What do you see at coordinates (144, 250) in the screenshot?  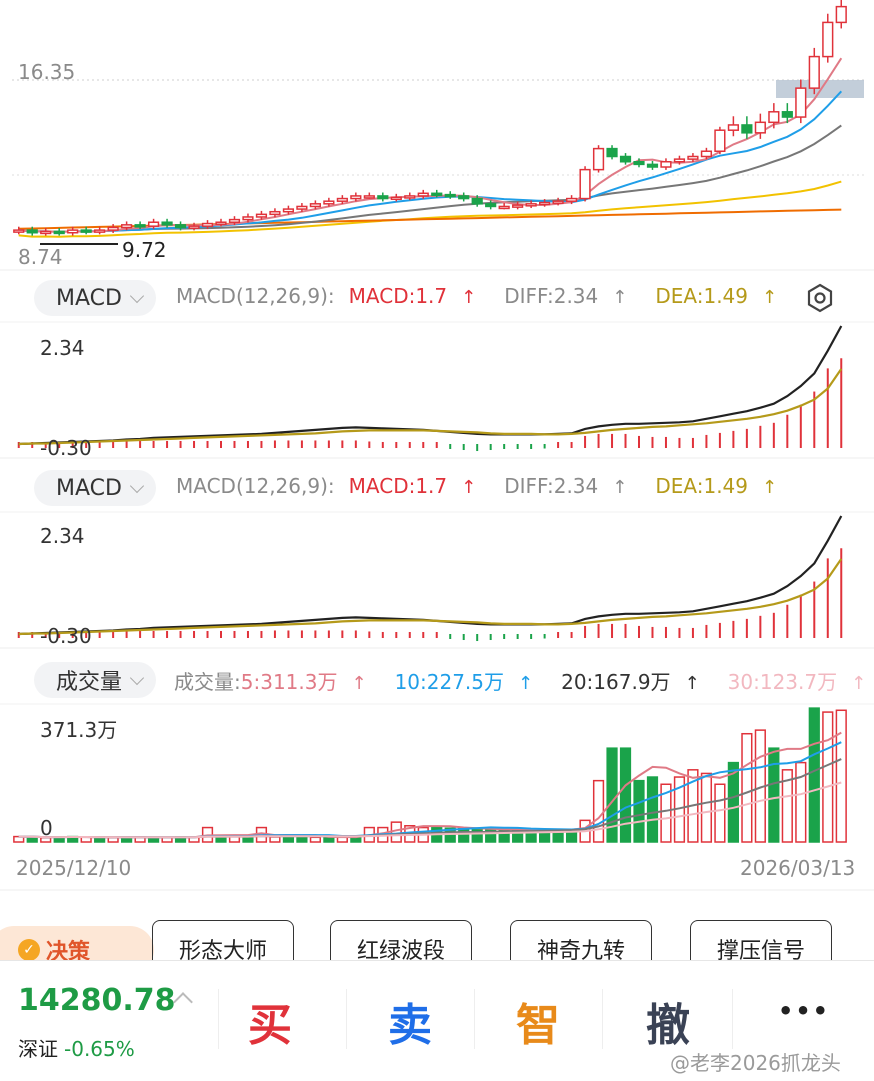 I see `price-marker-label: 9.72` at bounding box center [144, 250].